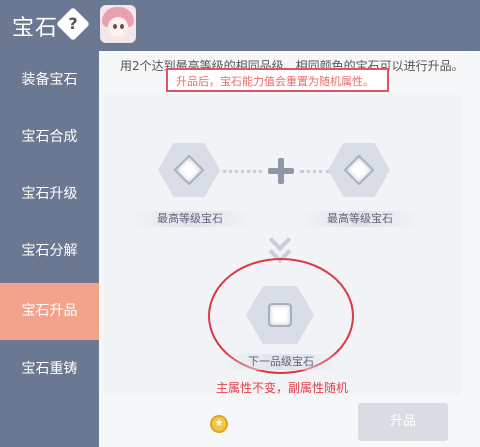 This screenshot has height=447, width=480. I want to click on sidebar-item-gem-promote: 宝石升品, so click(49, 311).